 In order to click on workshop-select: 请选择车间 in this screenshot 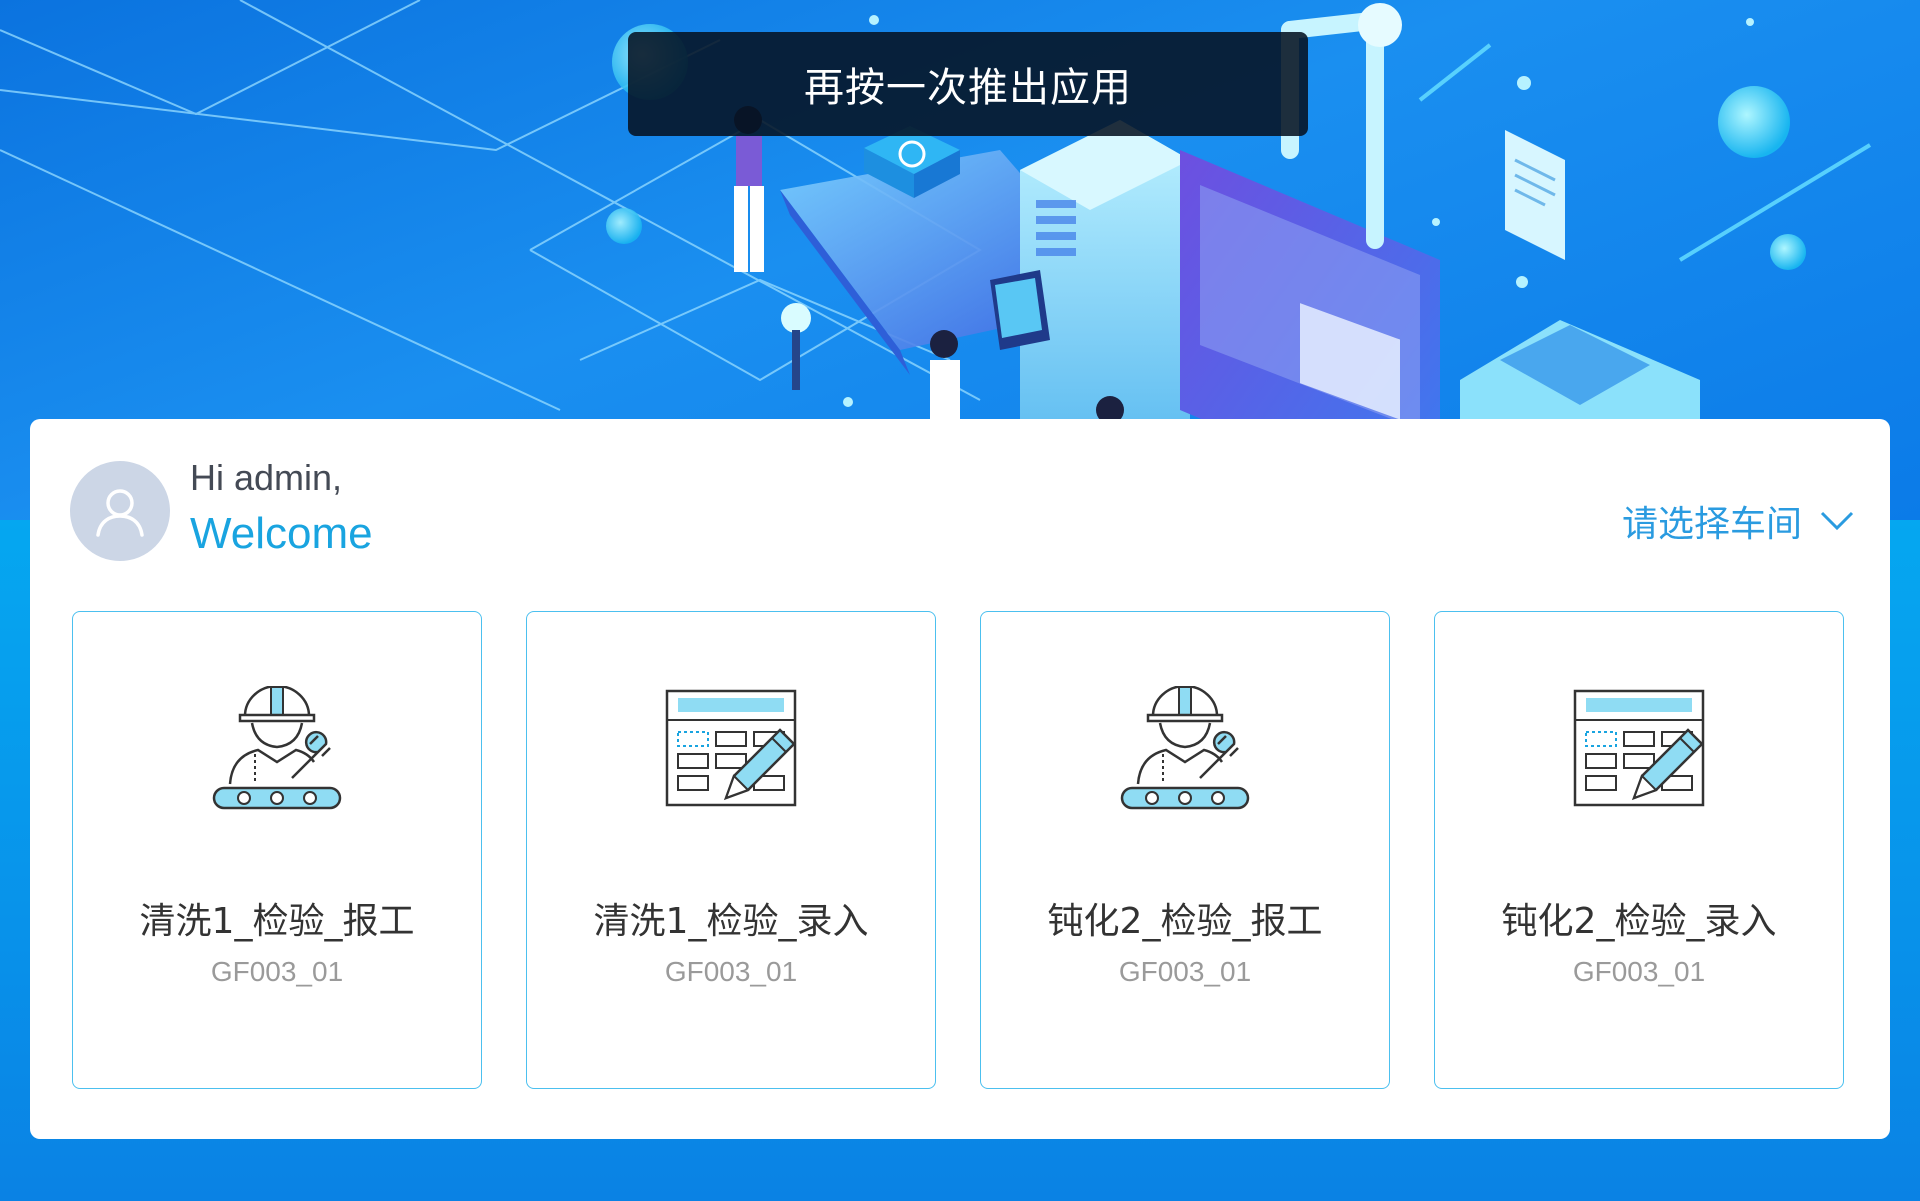, I will do `click(1738, 521)`.